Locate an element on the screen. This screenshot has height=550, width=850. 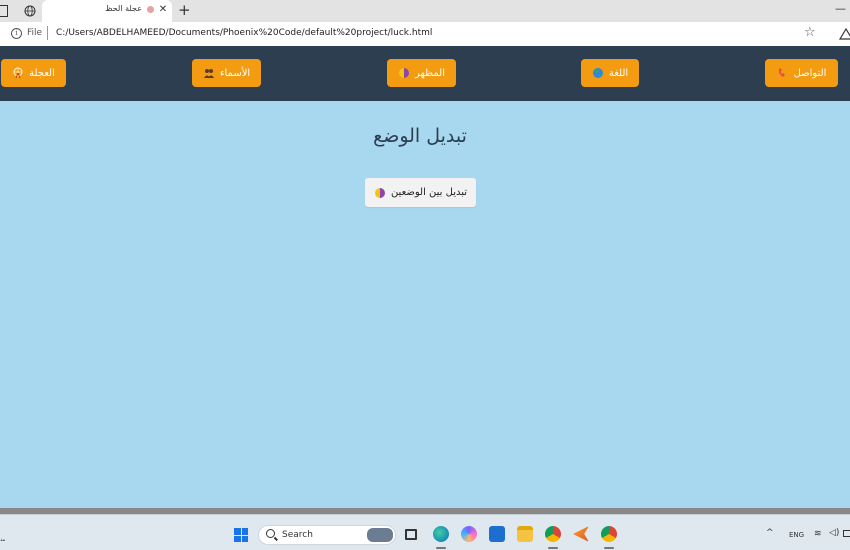
toggle-mode-button: تبديل بين الوضعين is located at coordinates (420, 192).